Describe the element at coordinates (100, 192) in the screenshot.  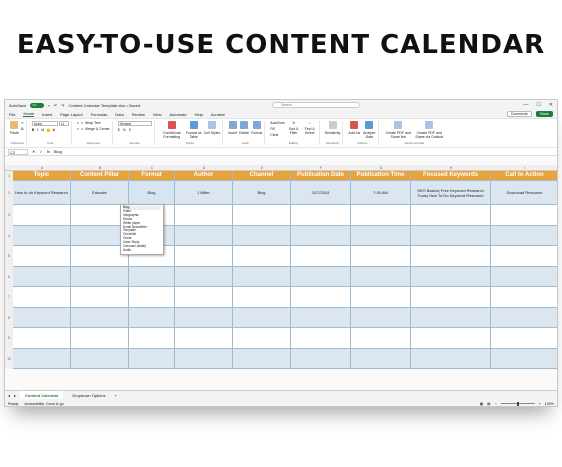
I see `cell: Educate` at that location.